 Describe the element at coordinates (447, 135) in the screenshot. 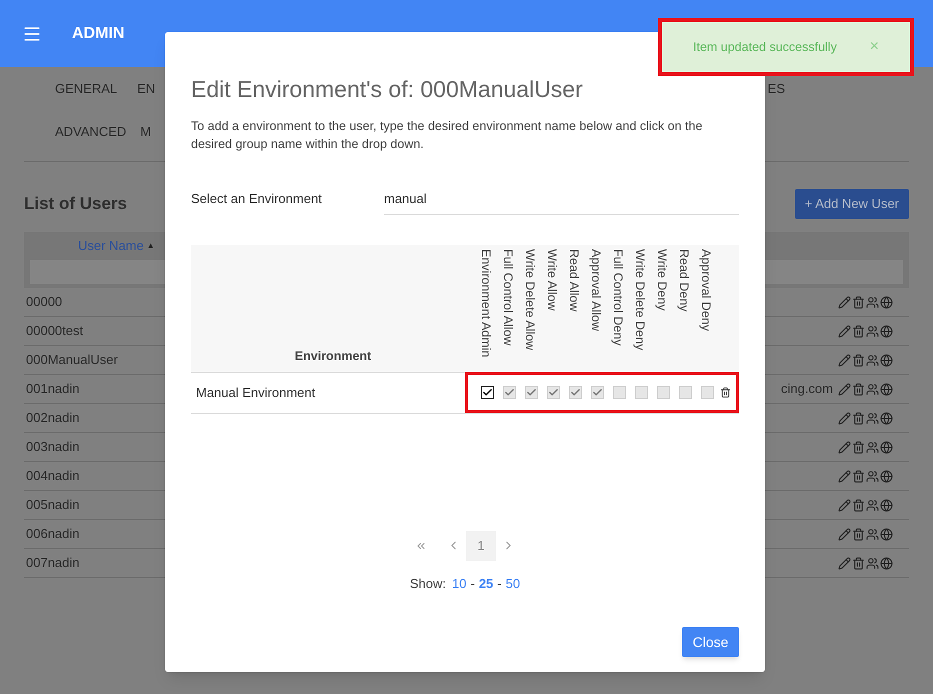

I see `modal-description: To add a environment to the user, type the desired environment name below and click on the desired group name within the drop down.` at that location.